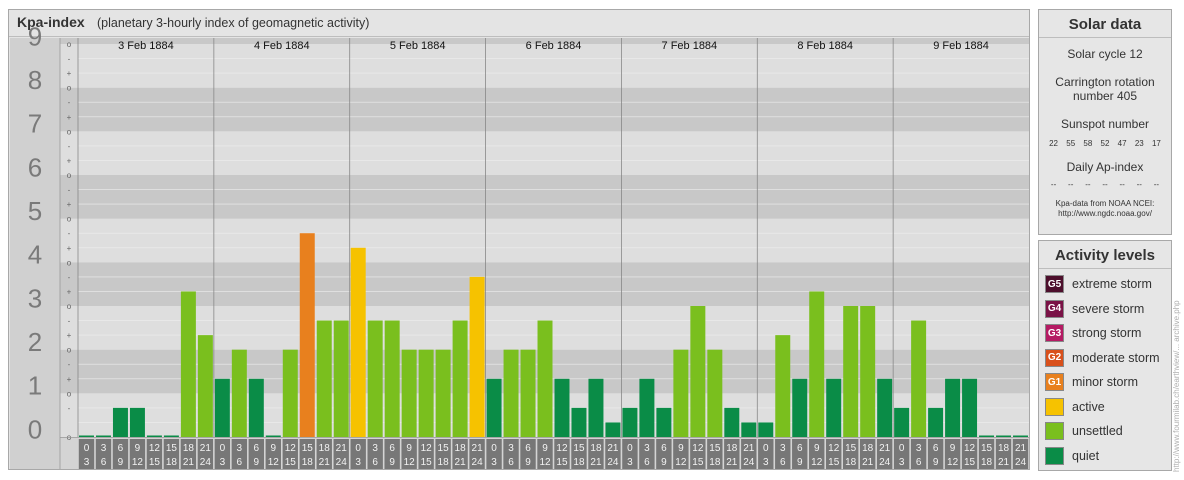 The width and height of the screenshot is (1184, 480). Describe the element at coordinates (544, 240) in the screenshot. I see `stripe-band` at that location.